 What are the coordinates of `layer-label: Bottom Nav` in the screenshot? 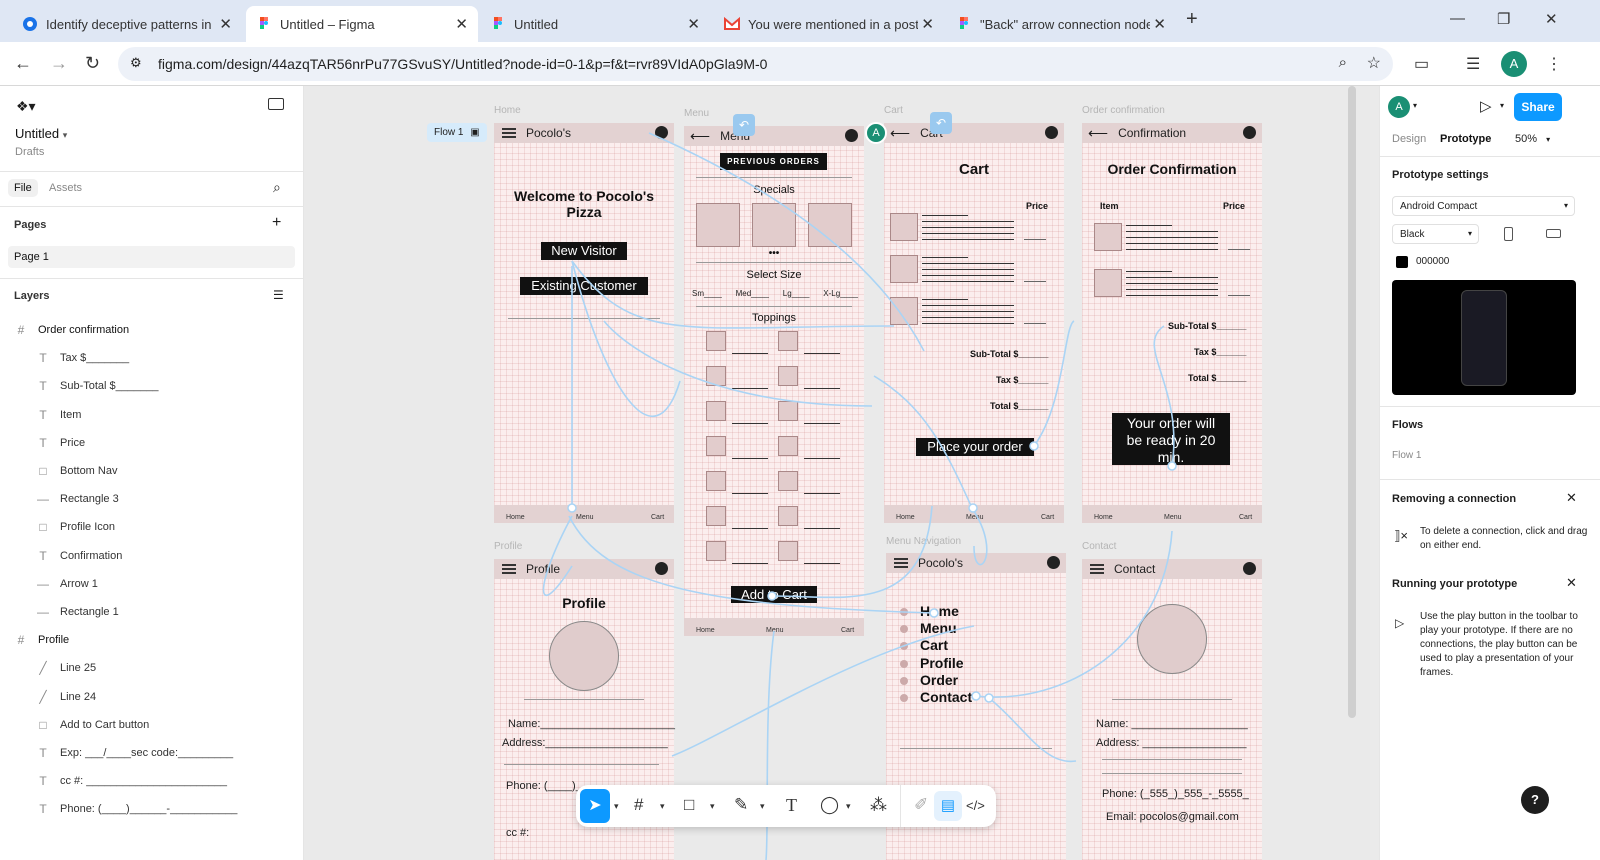 It's located at (89, 471).